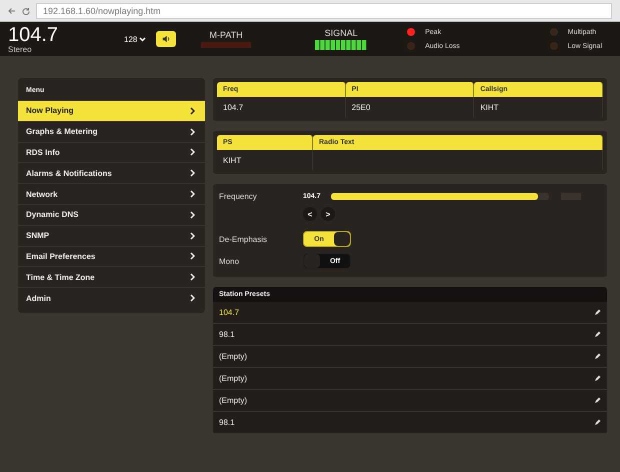 The width and height of the screenshot is (620, 472). I want to click on reload-icon, so click(26, 10).